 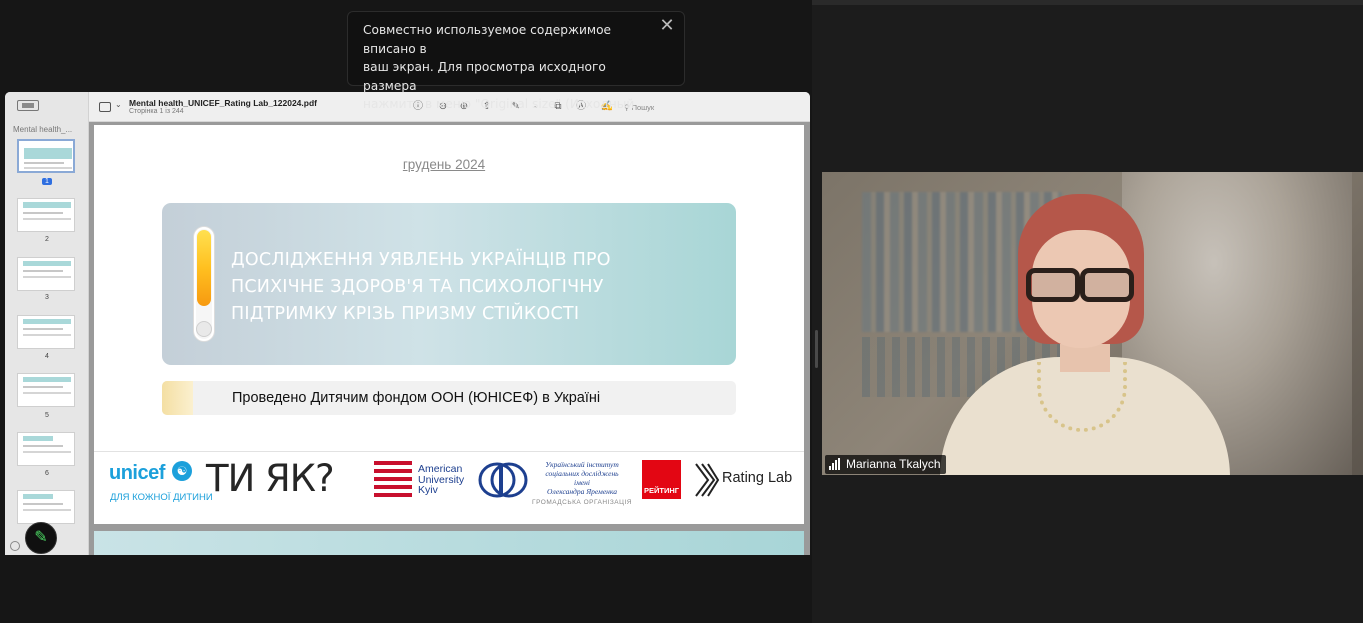 I want to click on view-mode-icon, so click(x=105, y=107).